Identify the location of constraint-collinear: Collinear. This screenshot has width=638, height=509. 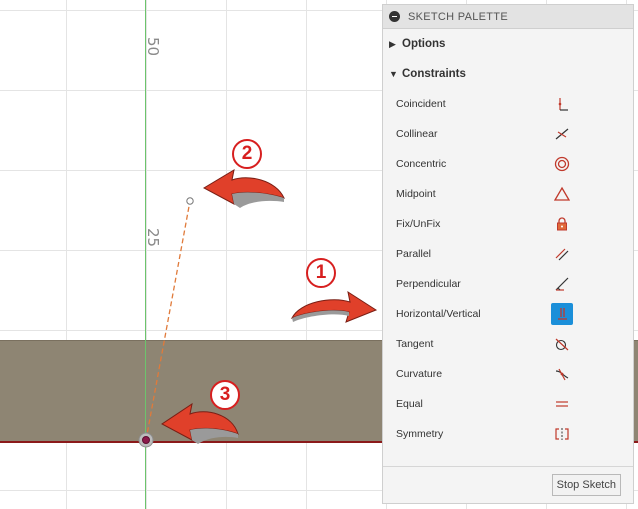
(508, 134).